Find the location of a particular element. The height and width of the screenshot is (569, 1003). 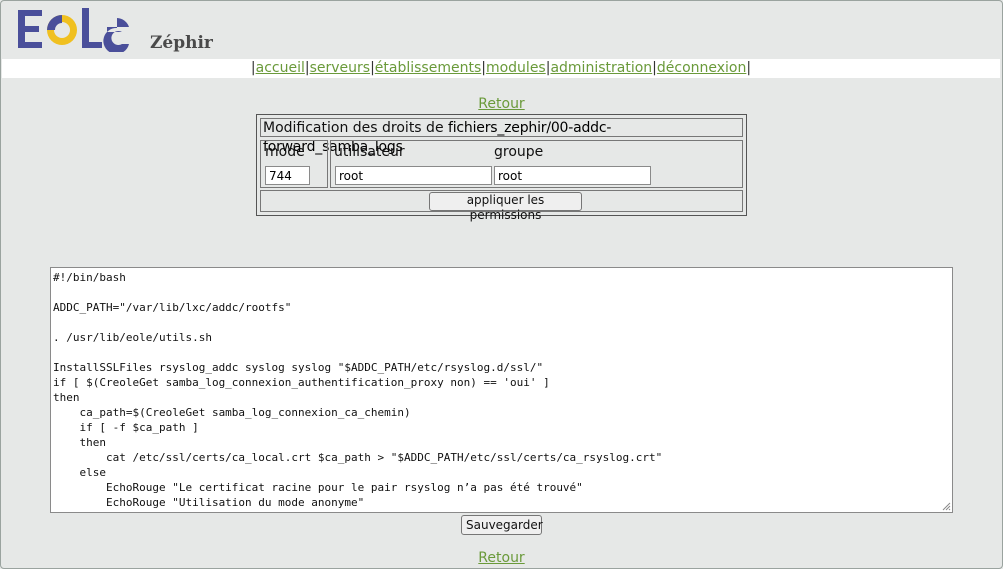

nav-modules: modules is located at coordinates (516, 68).